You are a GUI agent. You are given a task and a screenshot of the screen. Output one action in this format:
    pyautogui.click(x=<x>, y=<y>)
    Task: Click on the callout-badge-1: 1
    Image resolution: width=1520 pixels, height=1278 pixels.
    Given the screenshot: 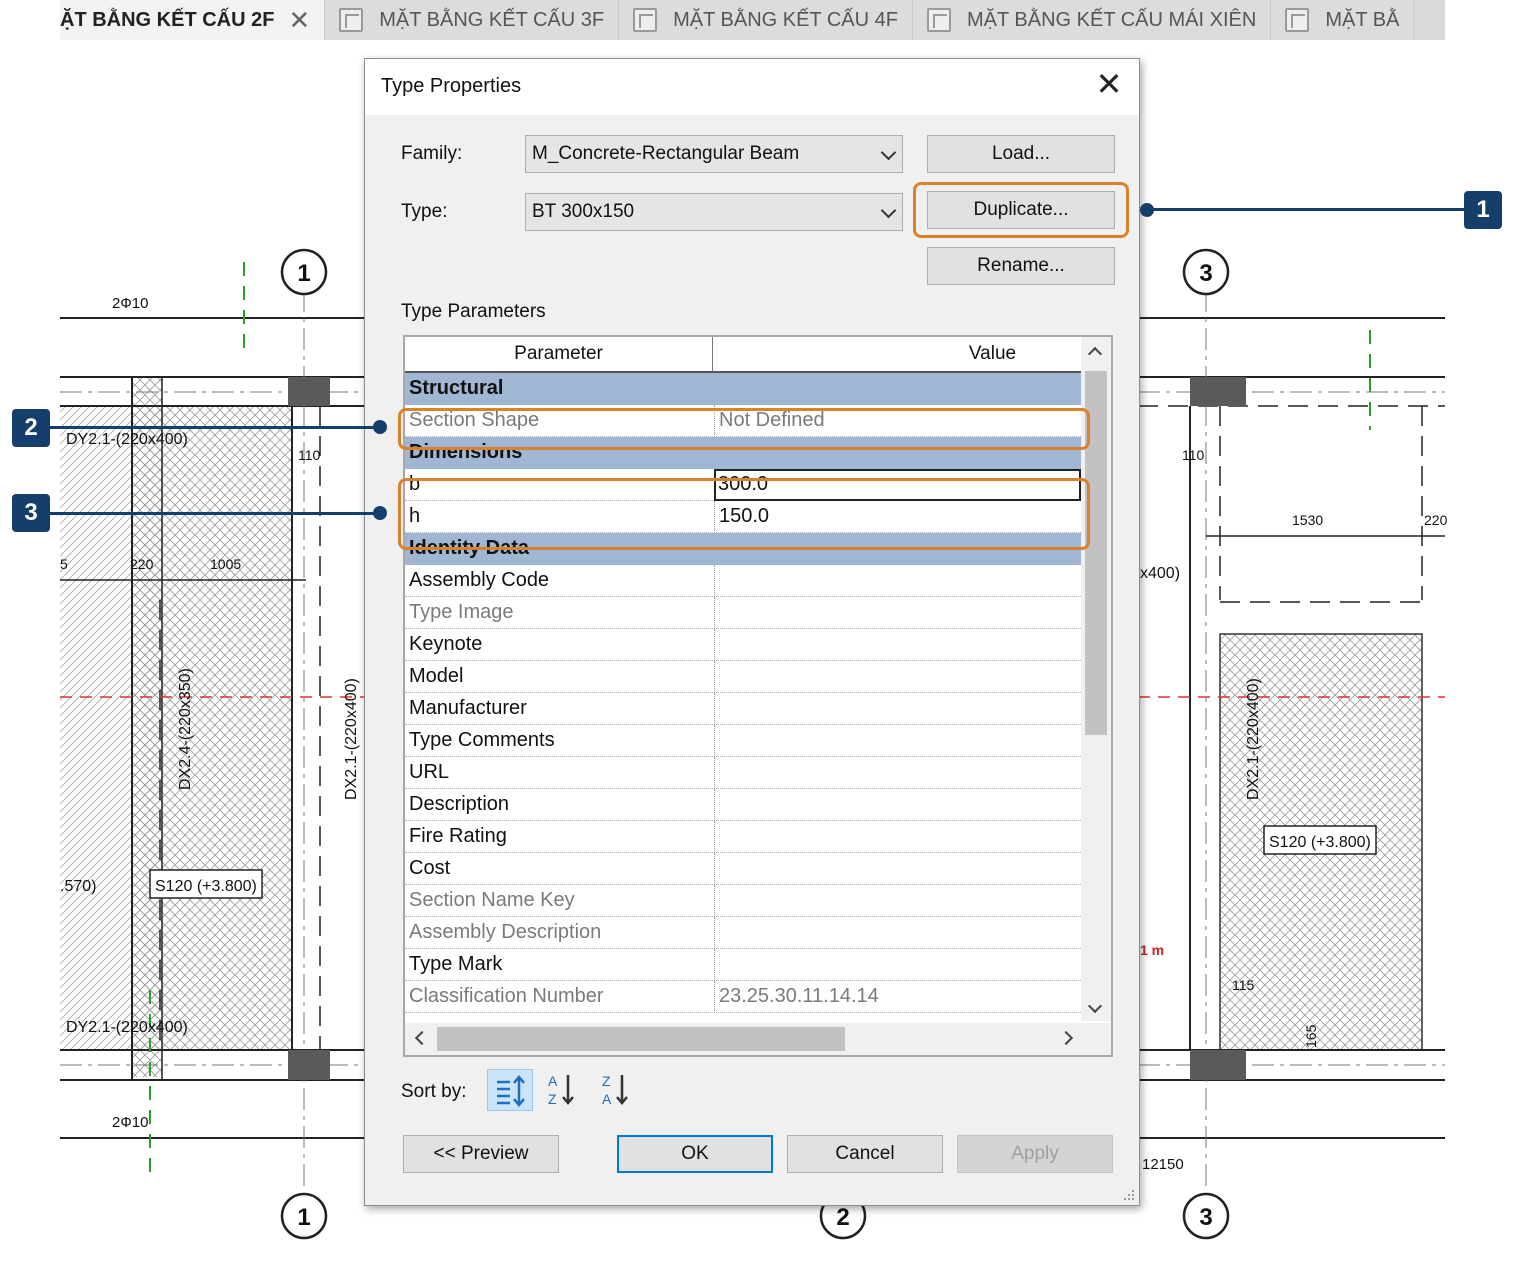 What is the action you would take?
    pyautogui.click(x=1483, y=210)
    